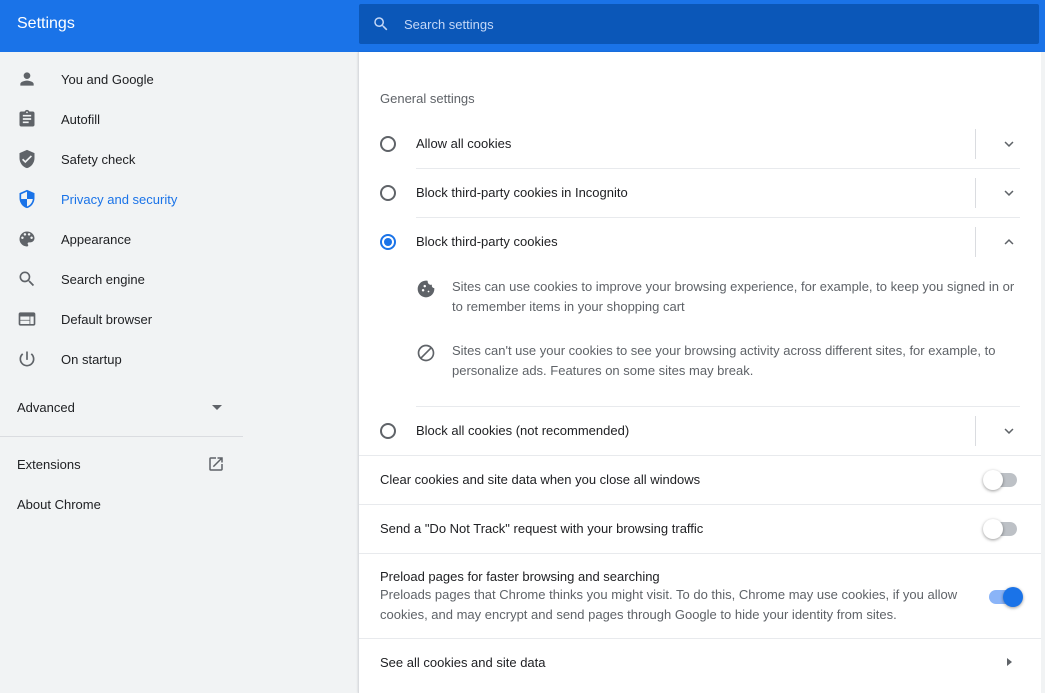  What do you see at coordinates (27, 79) in the screenshot?
I see `person-icon` at bounding box center [27, 79].